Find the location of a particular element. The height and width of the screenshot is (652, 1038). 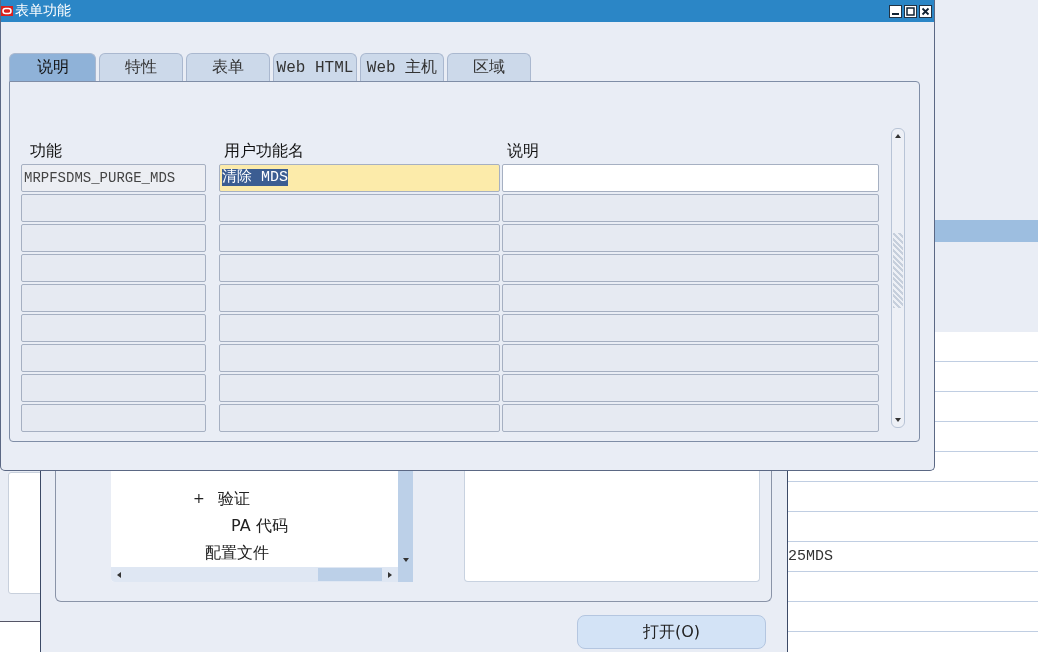

list-panel is located at coordinates (20, 636).